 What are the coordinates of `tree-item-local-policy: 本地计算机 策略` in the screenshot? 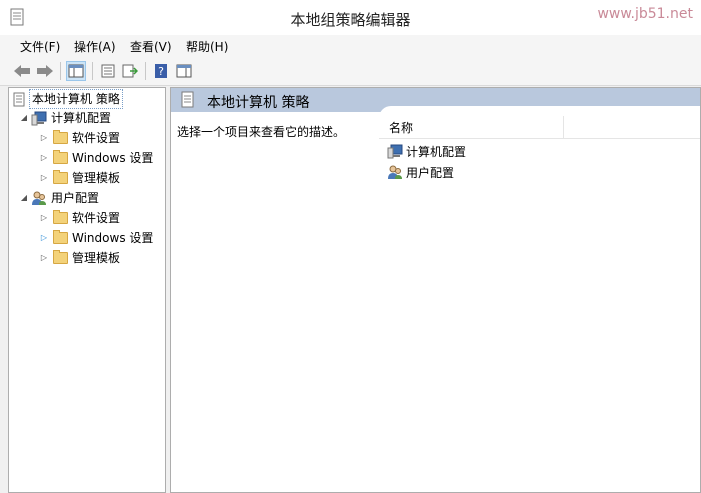 It's located at (68, 99).